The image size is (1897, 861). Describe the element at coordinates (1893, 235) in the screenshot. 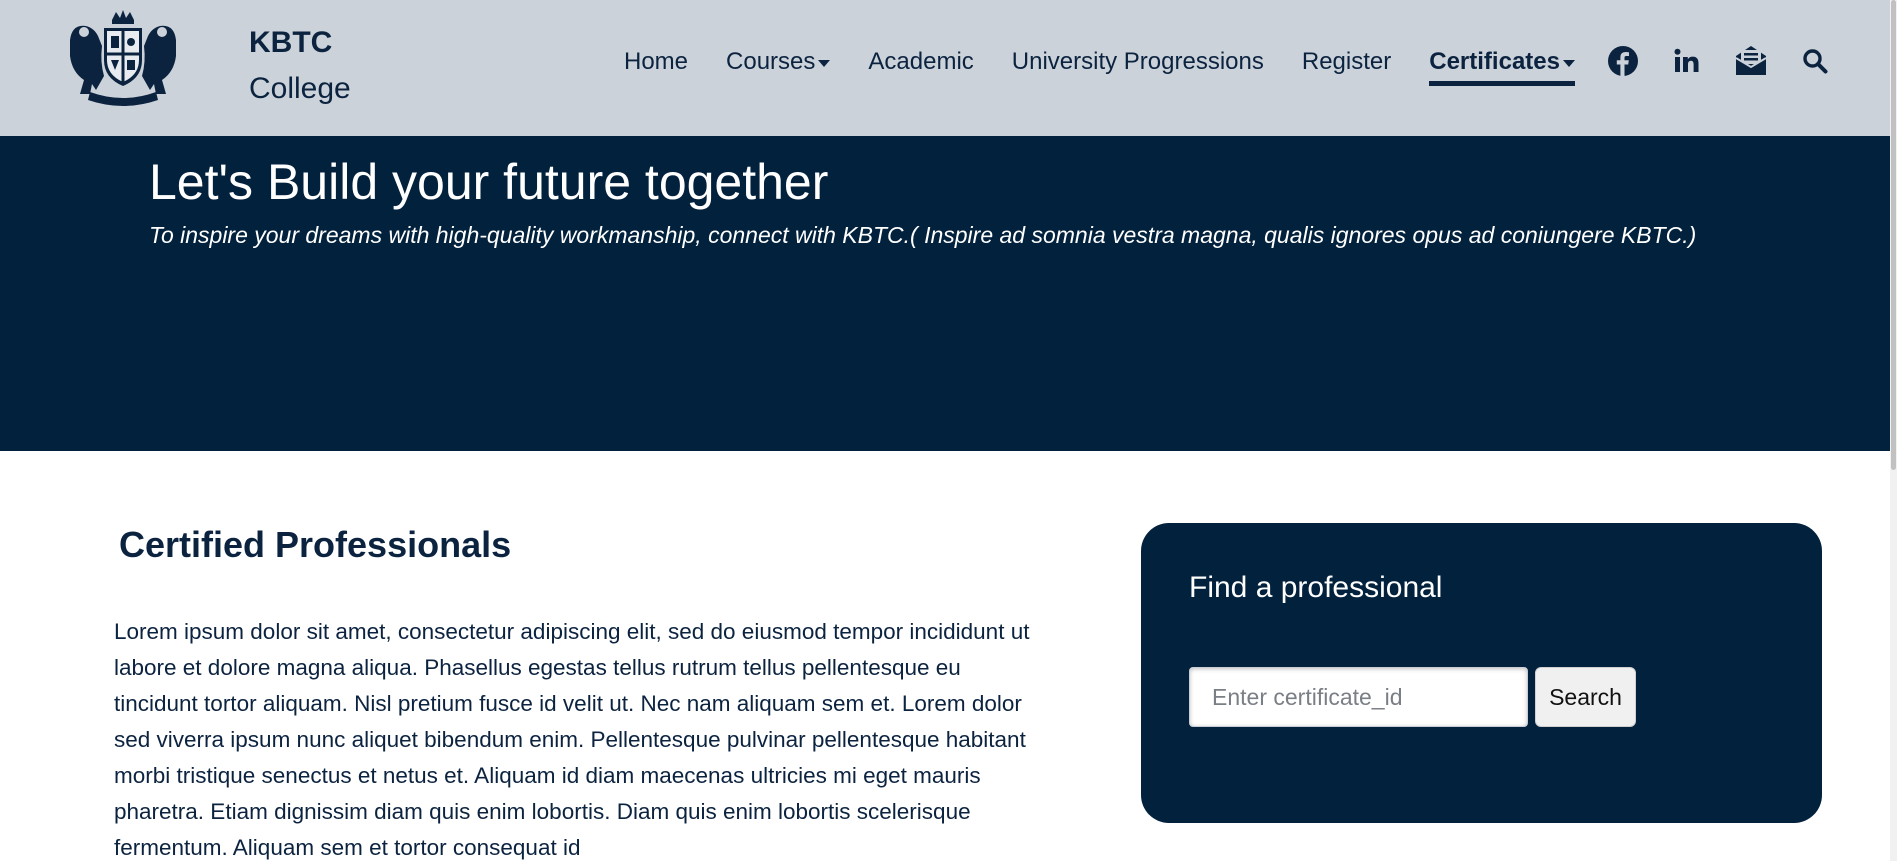

I see `scrollbar-thumb` at that location.